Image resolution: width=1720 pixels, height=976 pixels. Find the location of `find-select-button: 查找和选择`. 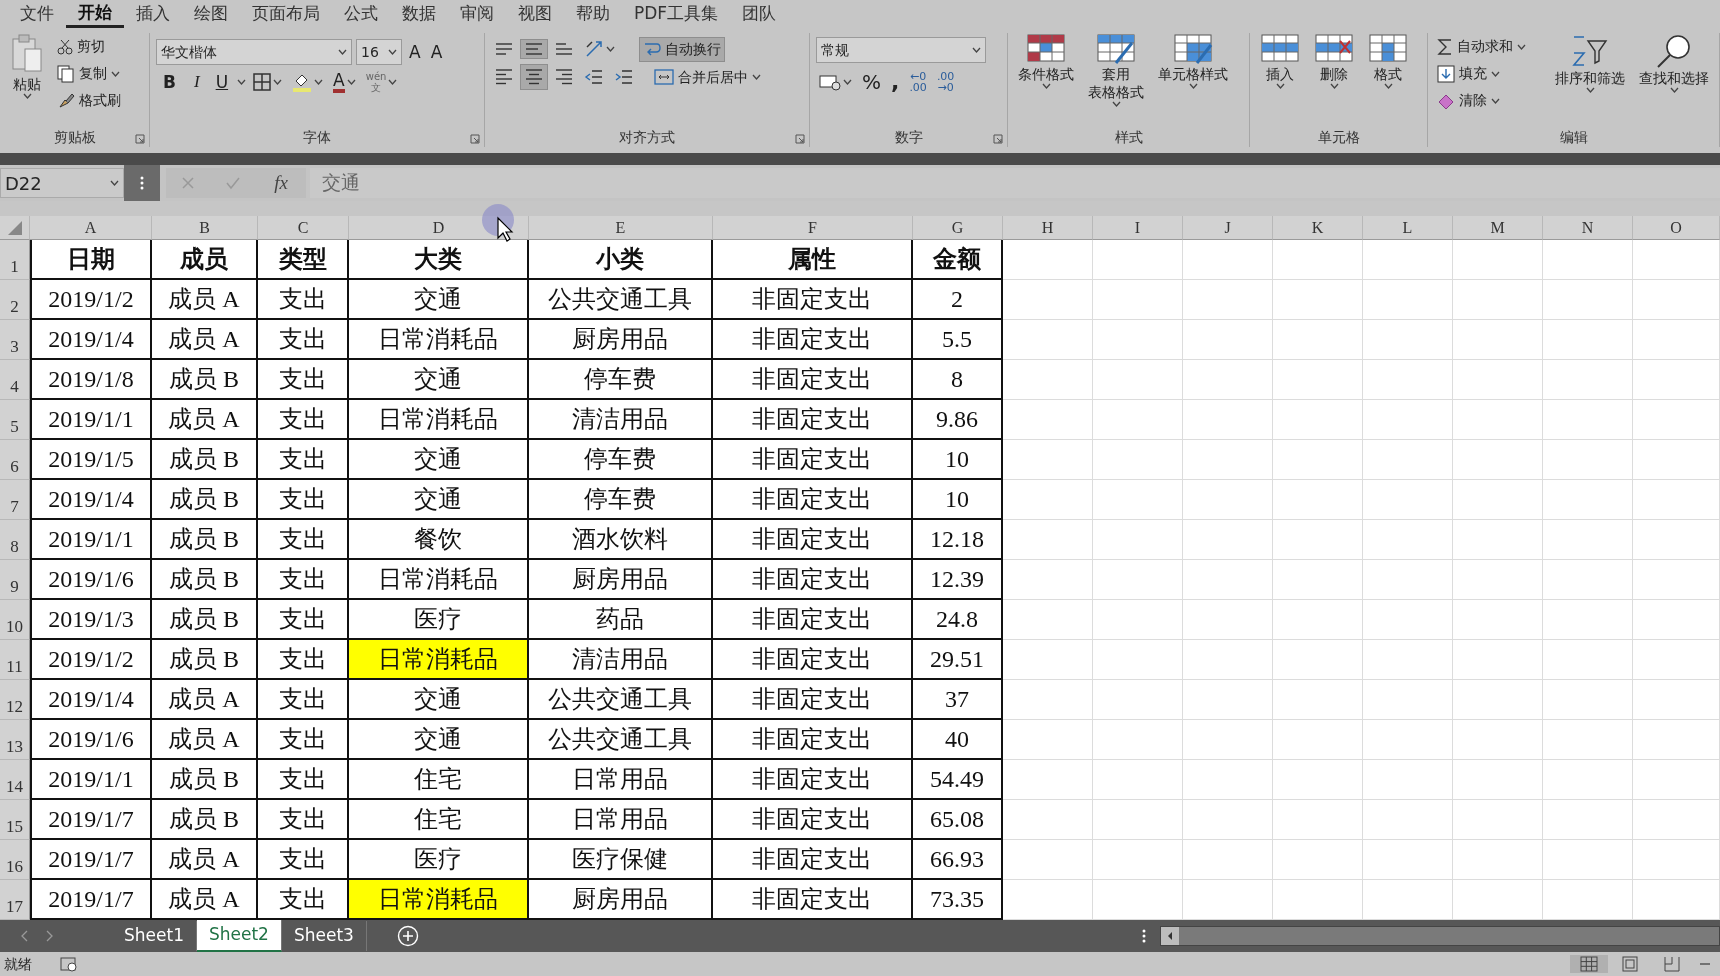

find-select-button: 查找和选择 is located at coordinates (1674, 80).